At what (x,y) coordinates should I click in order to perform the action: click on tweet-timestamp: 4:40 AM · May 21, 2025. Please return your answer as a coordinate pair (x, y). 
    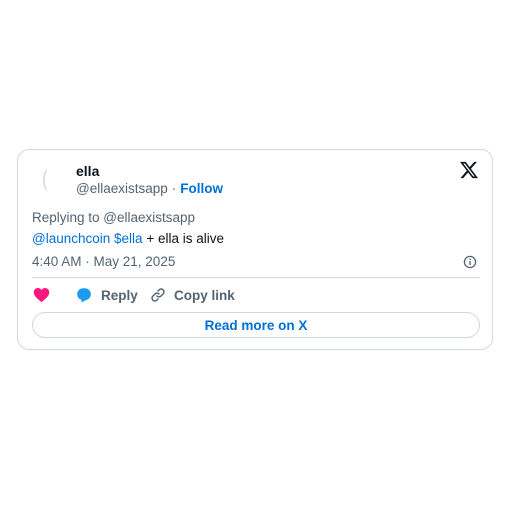
    Looking at the image, I should click on (103, 261).